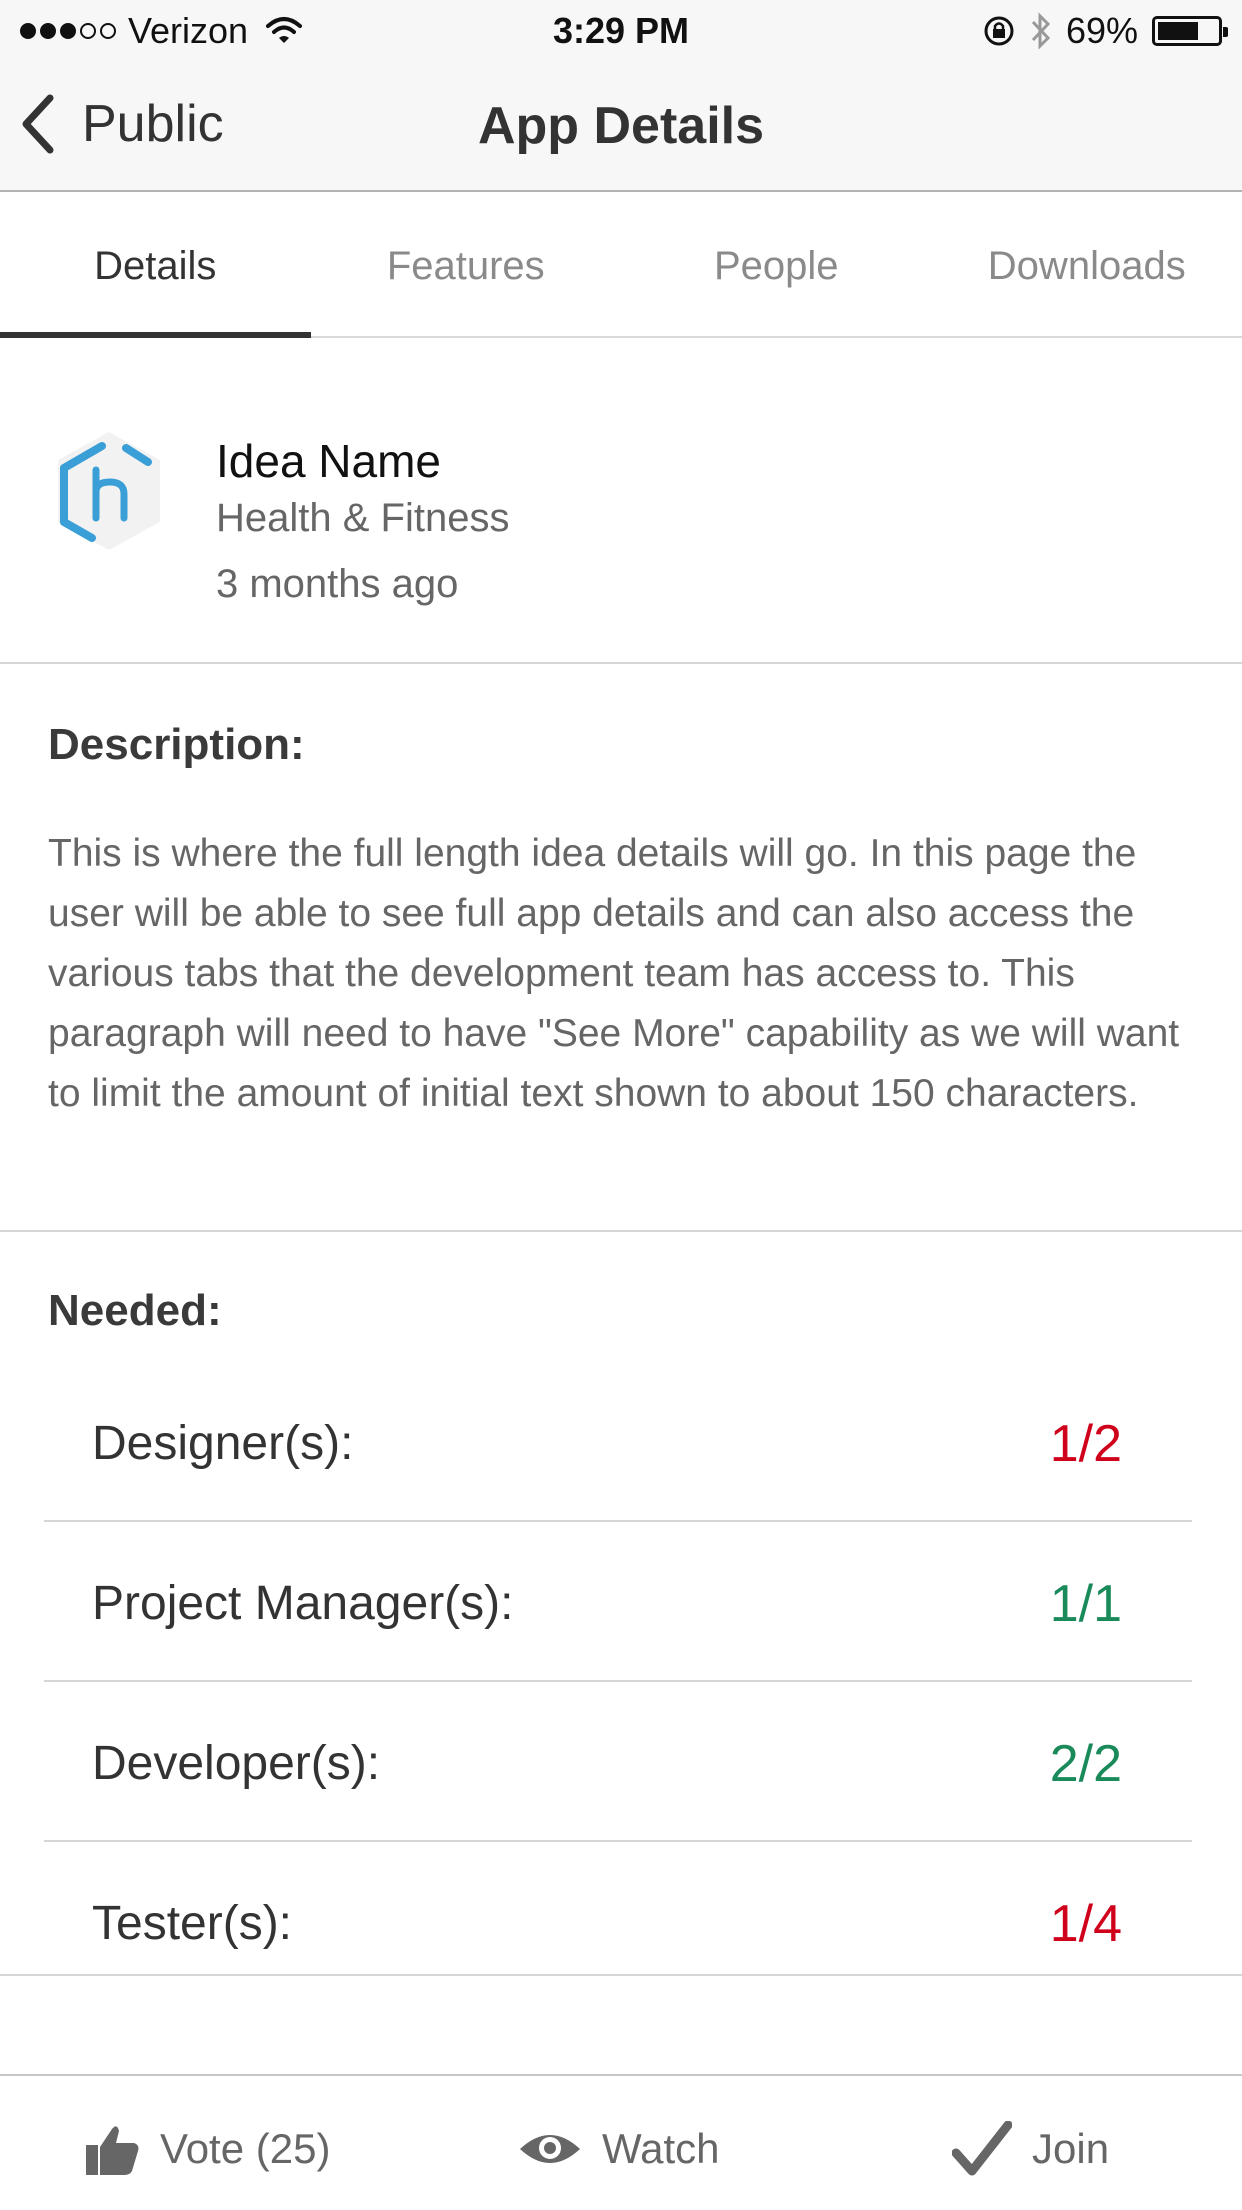  I want to click on role-label: Designer(s):, so click(222, 1443).